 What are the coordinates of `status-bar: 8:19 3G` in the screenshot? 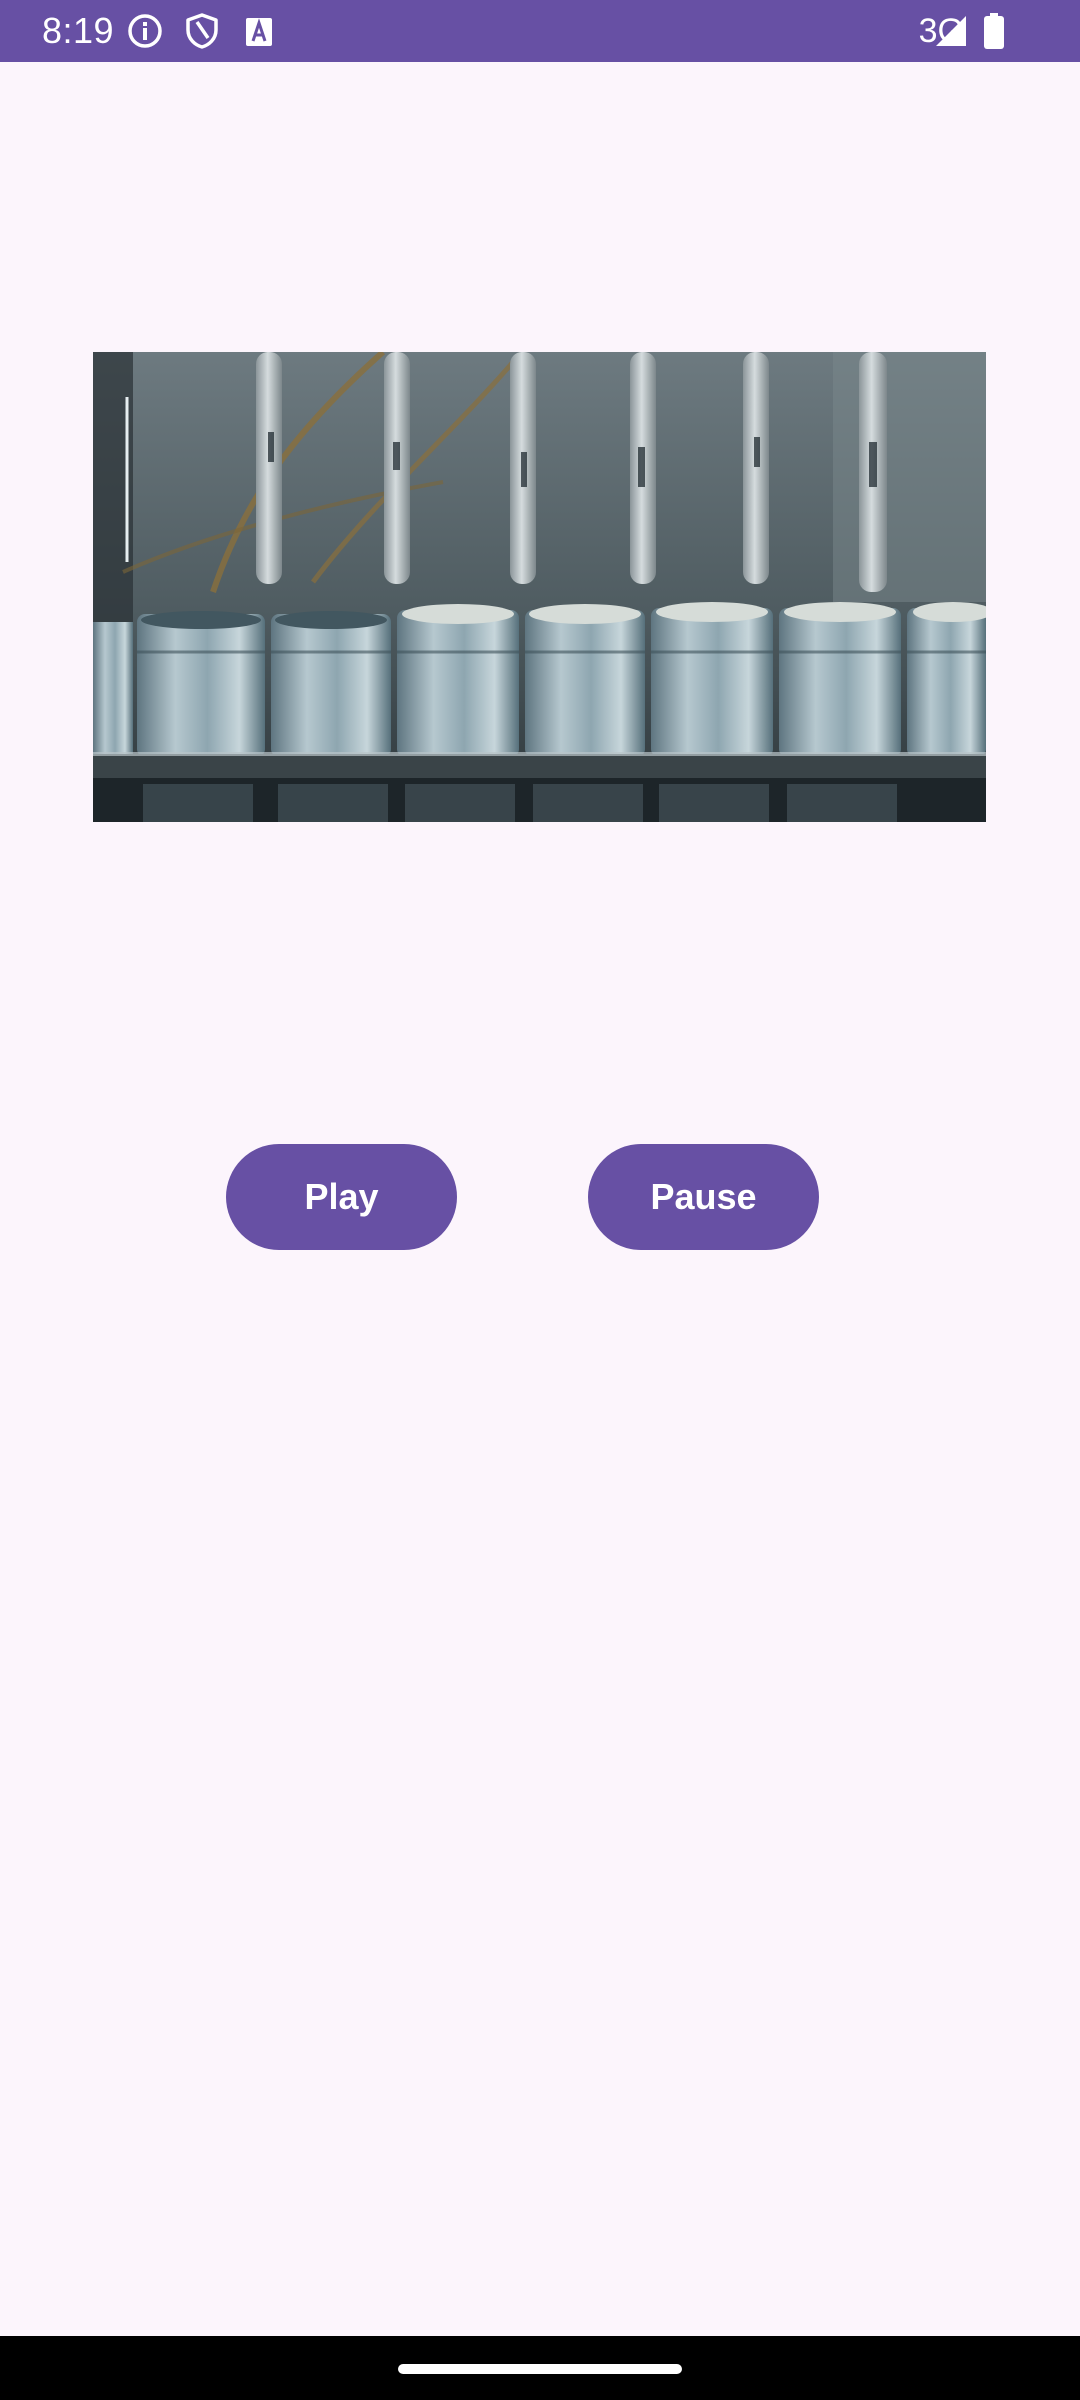 It's located at (540, 31).